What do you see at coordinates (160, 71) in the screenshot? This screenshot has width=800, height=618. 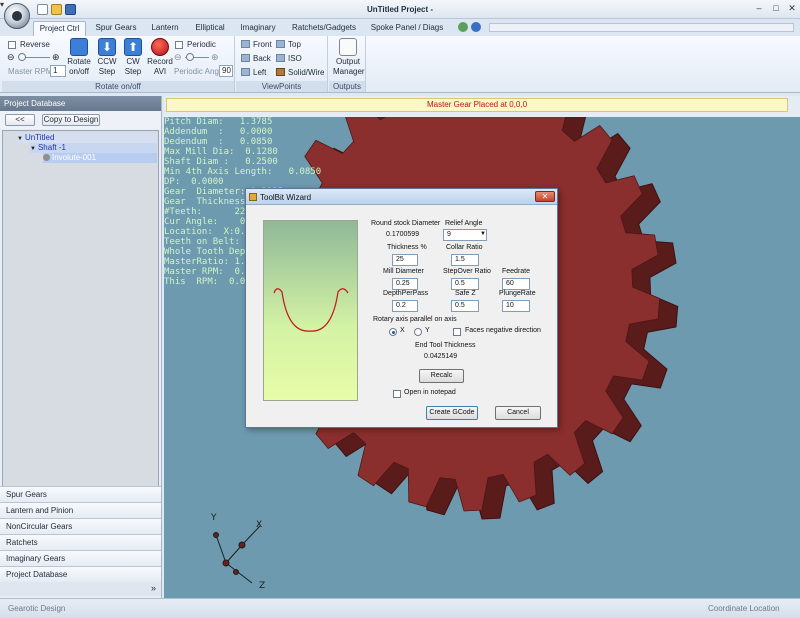 I see `record-label-2: AVI` at bounding box center [160, 71].